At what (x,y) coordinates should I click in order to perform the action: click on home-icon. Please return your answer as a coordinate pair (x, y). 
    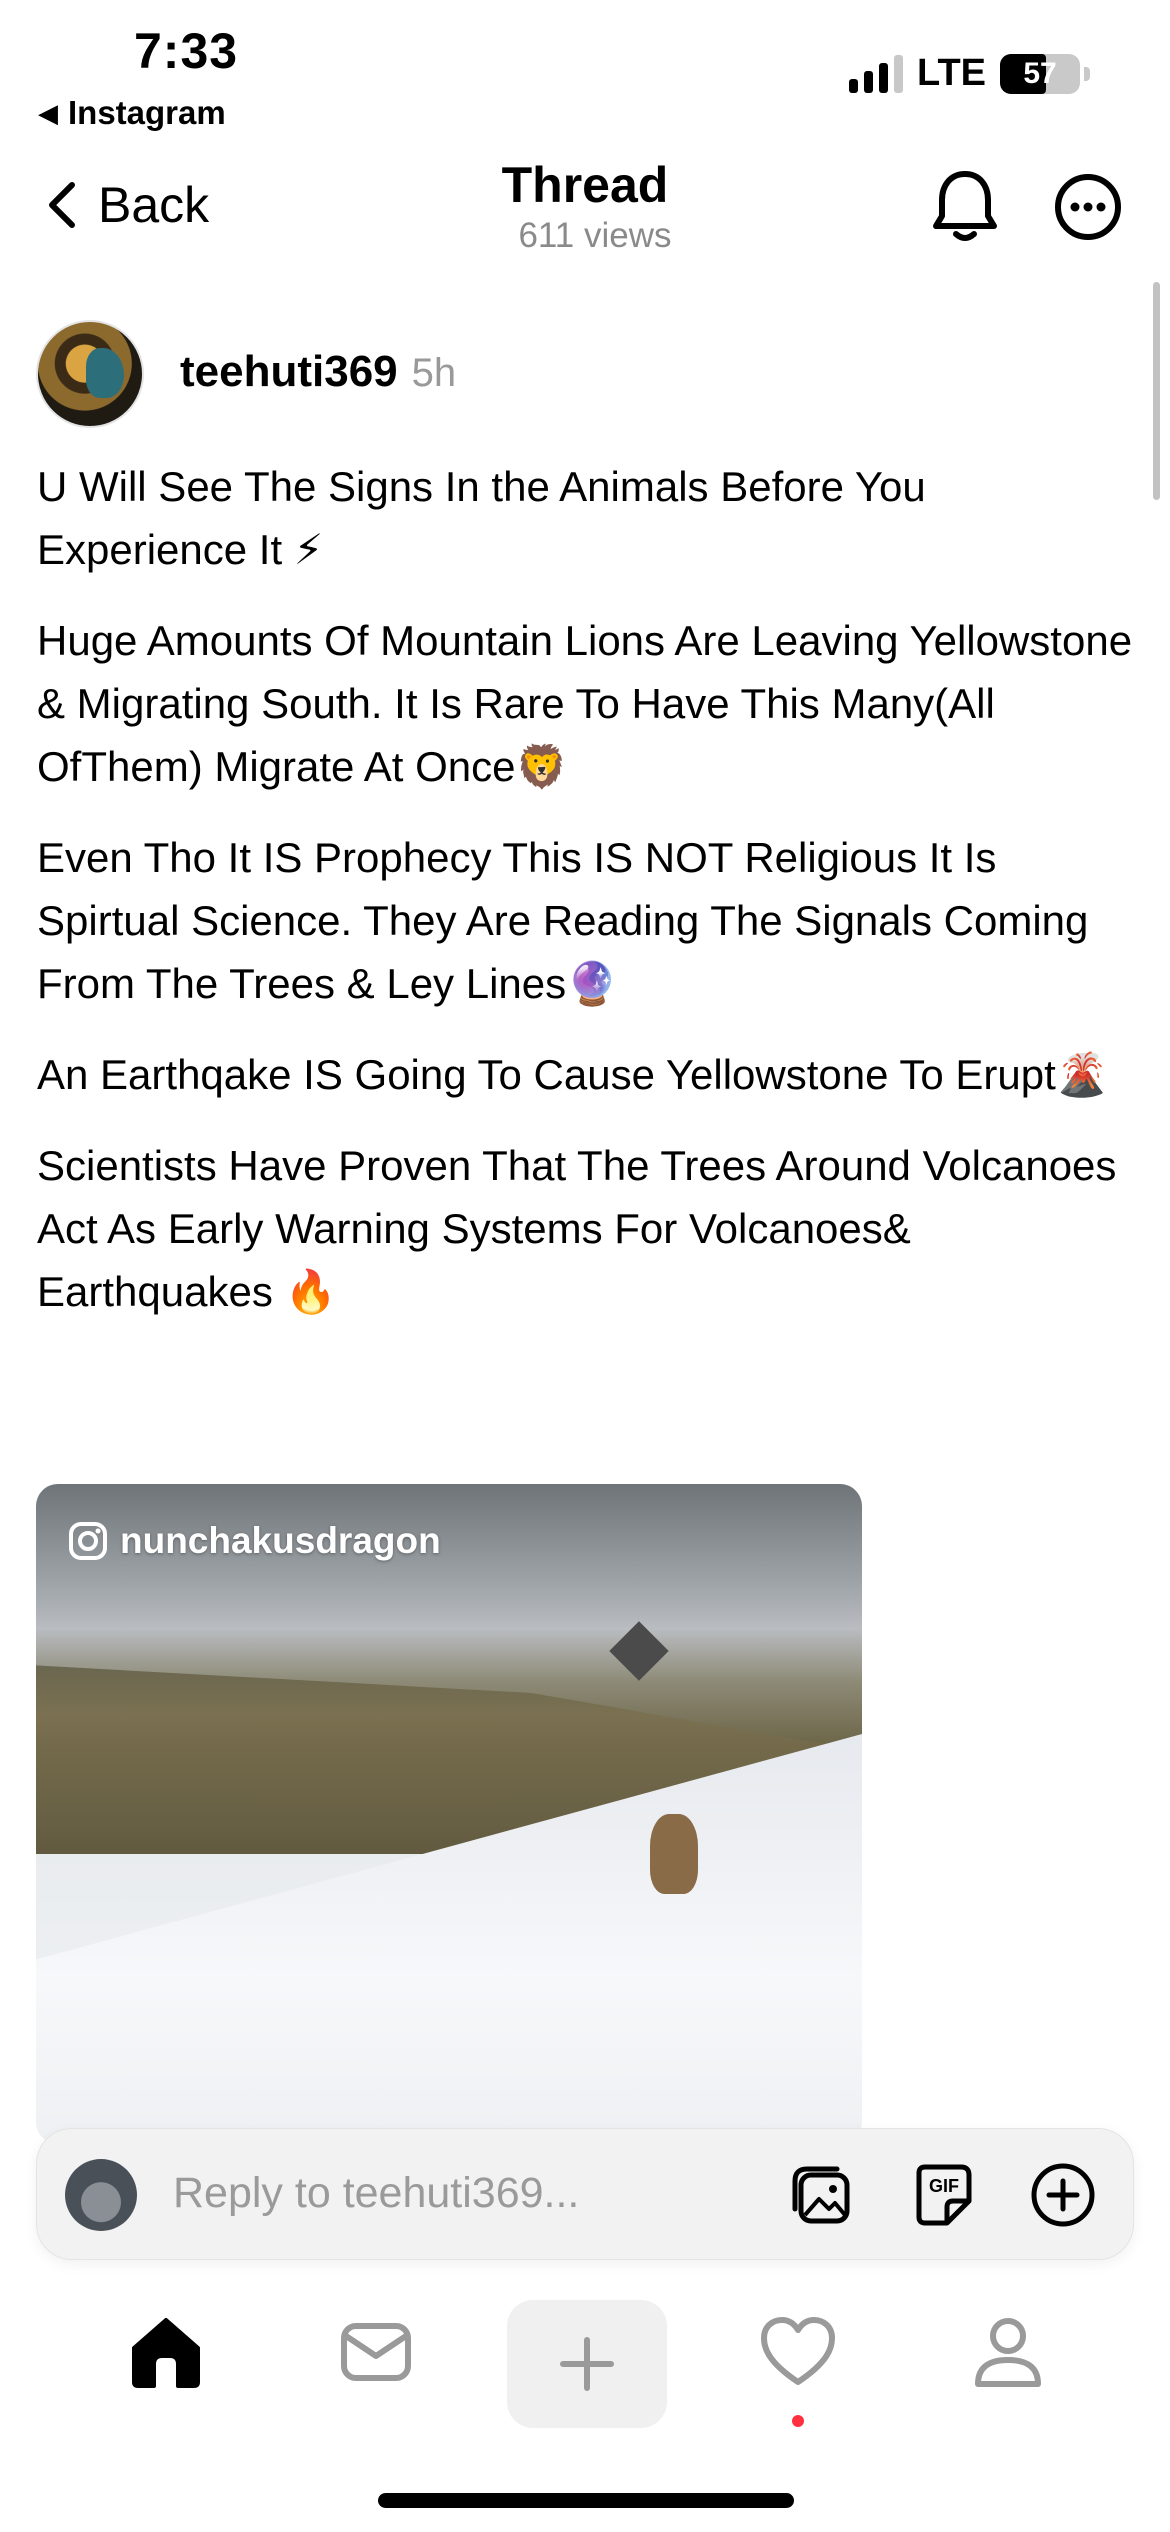
    Looking at the image, I should click on (166, 2352).